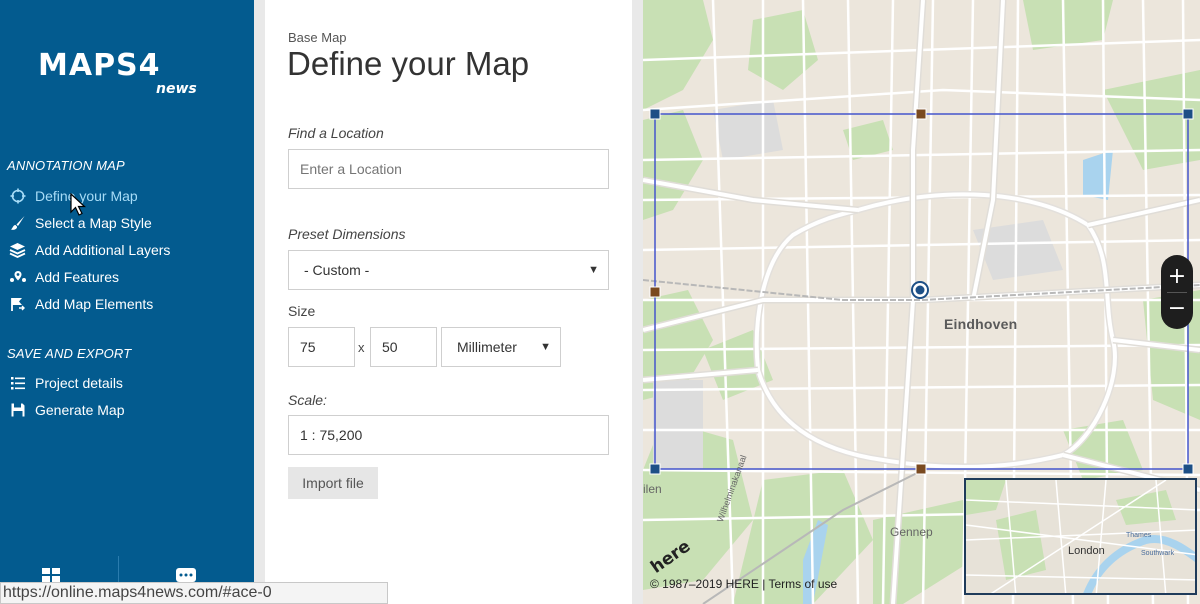 The height and width of the screenshot is (604, 1200). Describe the element at coordinates (259, 302) in the screenshot. I see `panel-gutter` at that location.